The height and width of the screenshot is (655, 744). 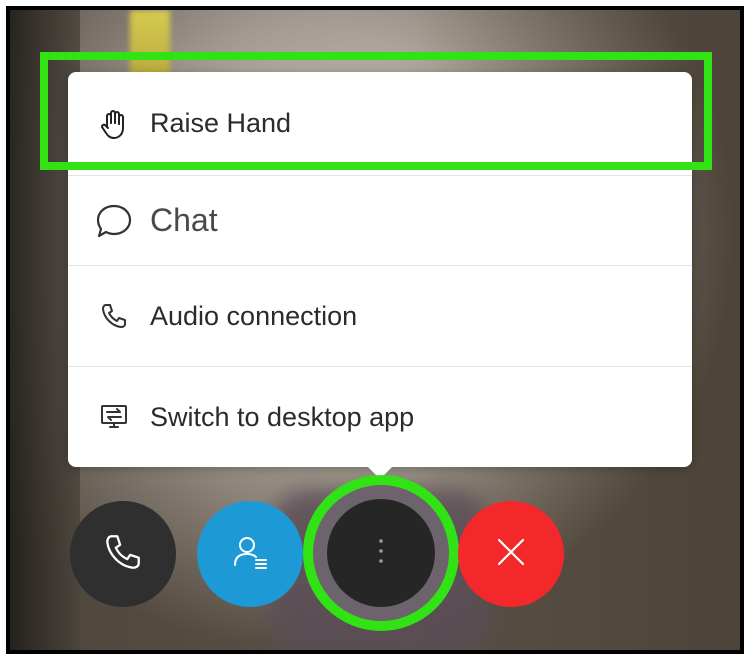 What do you see at coordinates (380, 123) in the screenshot?
I see `menu-item-raise-hand: Raise Hand` at bounding box center [380, 123].